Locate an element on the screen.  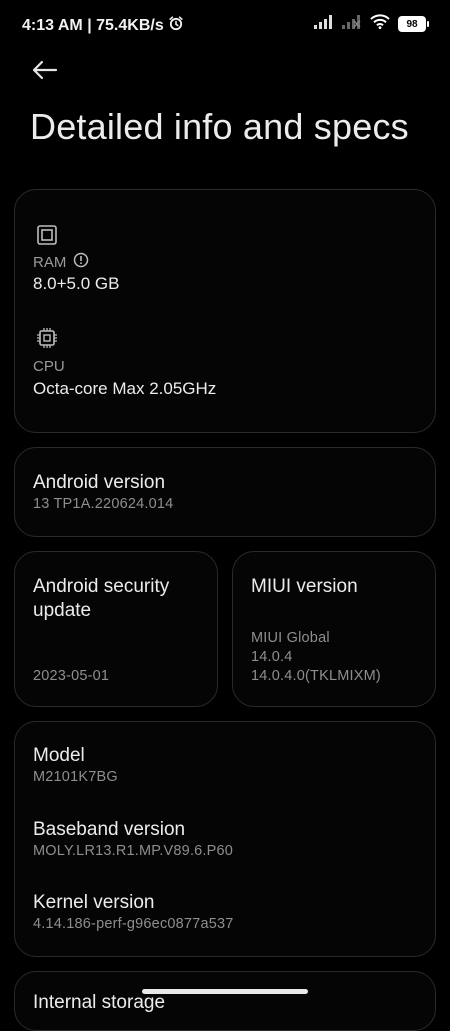
battery-indicator: 98 is located at coordinates (413, 24).